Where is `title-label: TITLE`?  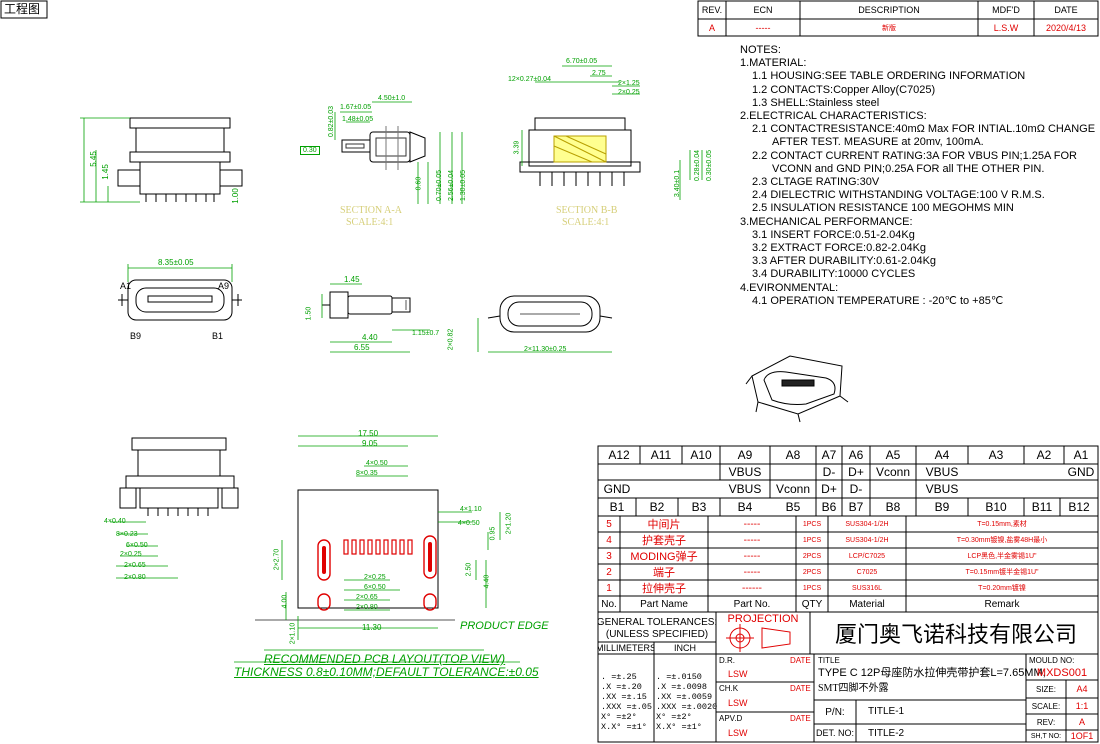 title-label: TITLE is located at coordinates (829, 660).